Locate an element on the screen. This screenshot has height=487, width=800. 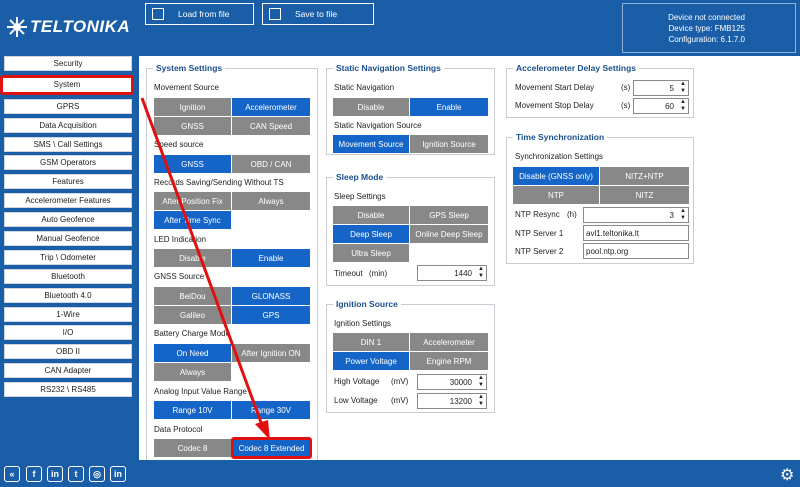
analog-range-30v-option: Range 30V is located at coordinates (271, 410).